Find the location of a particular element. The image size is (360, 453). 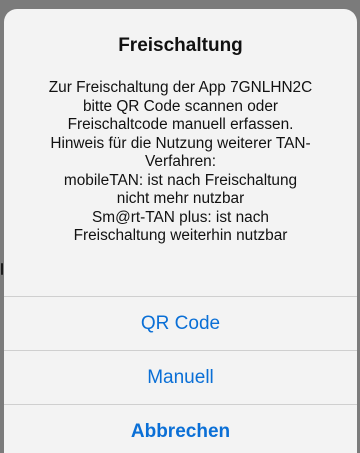

alert-message-line: Freischaltcode manuell erfassen. is located at coordinates (180, 124).